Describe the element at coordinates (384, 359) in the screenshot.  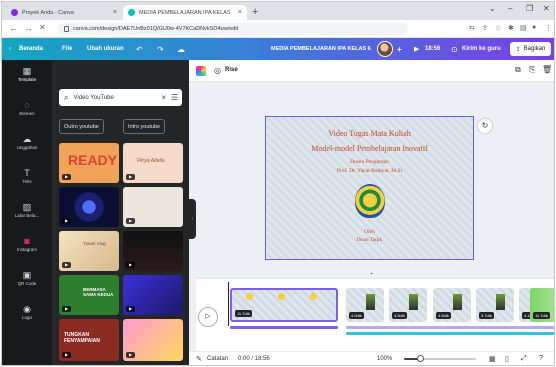
I see `zoom-percentage: 100%` at that location.